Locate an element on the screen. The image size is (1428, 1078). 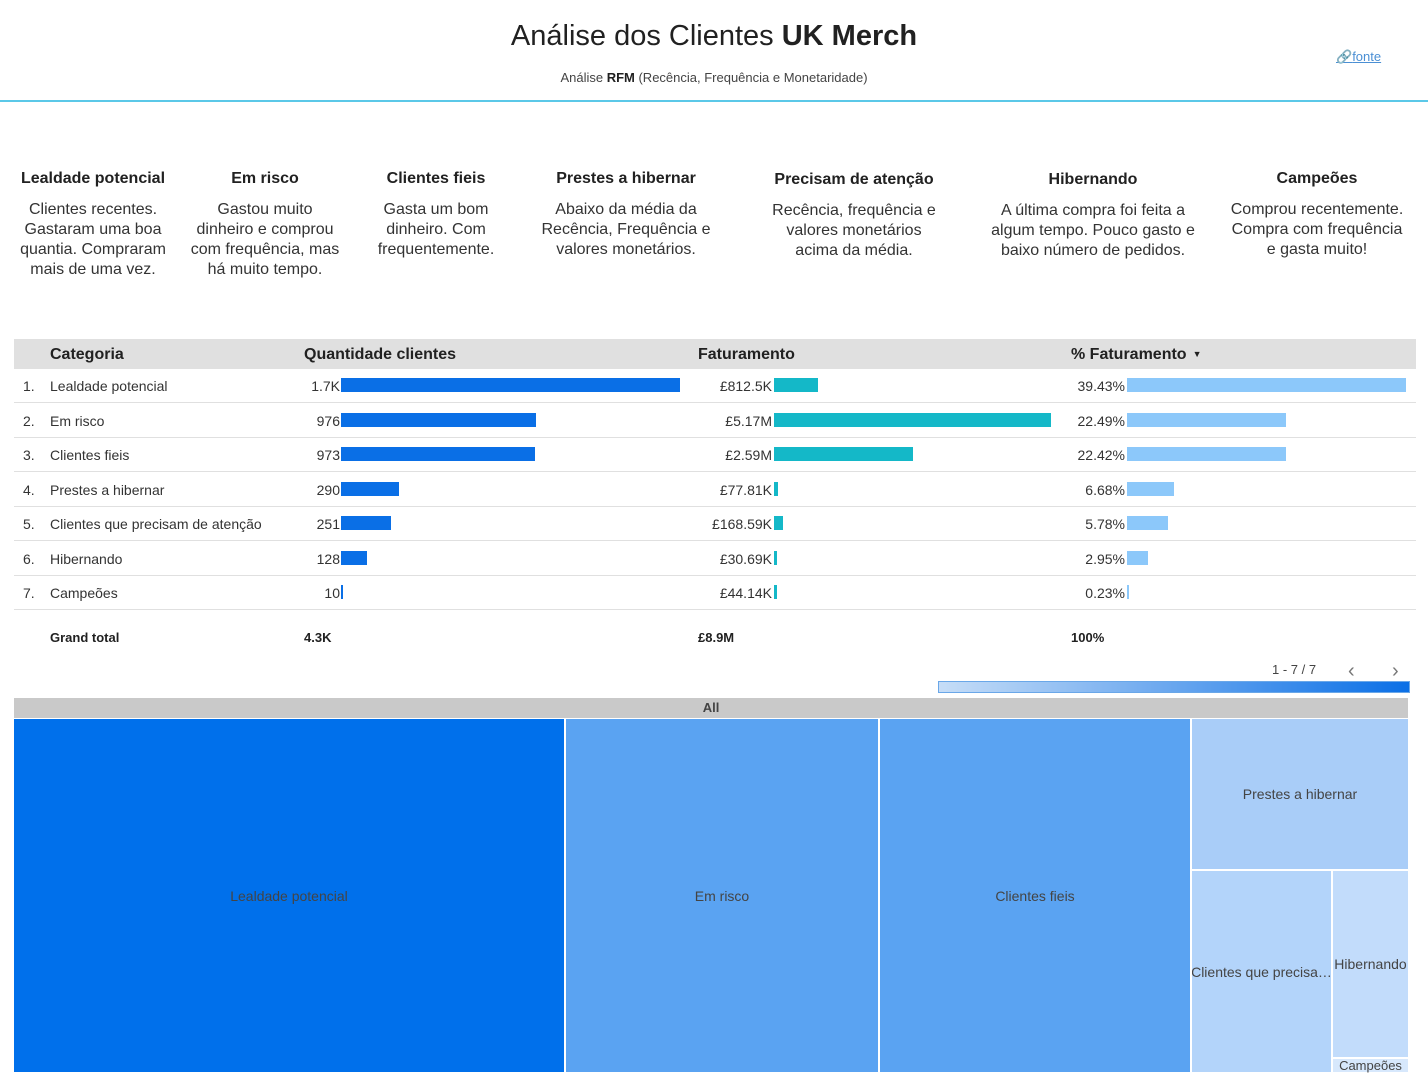
table-row: 1. Lealdade potencial 1.7K £812.5K 39.43% is located at coordinates (715, 386).